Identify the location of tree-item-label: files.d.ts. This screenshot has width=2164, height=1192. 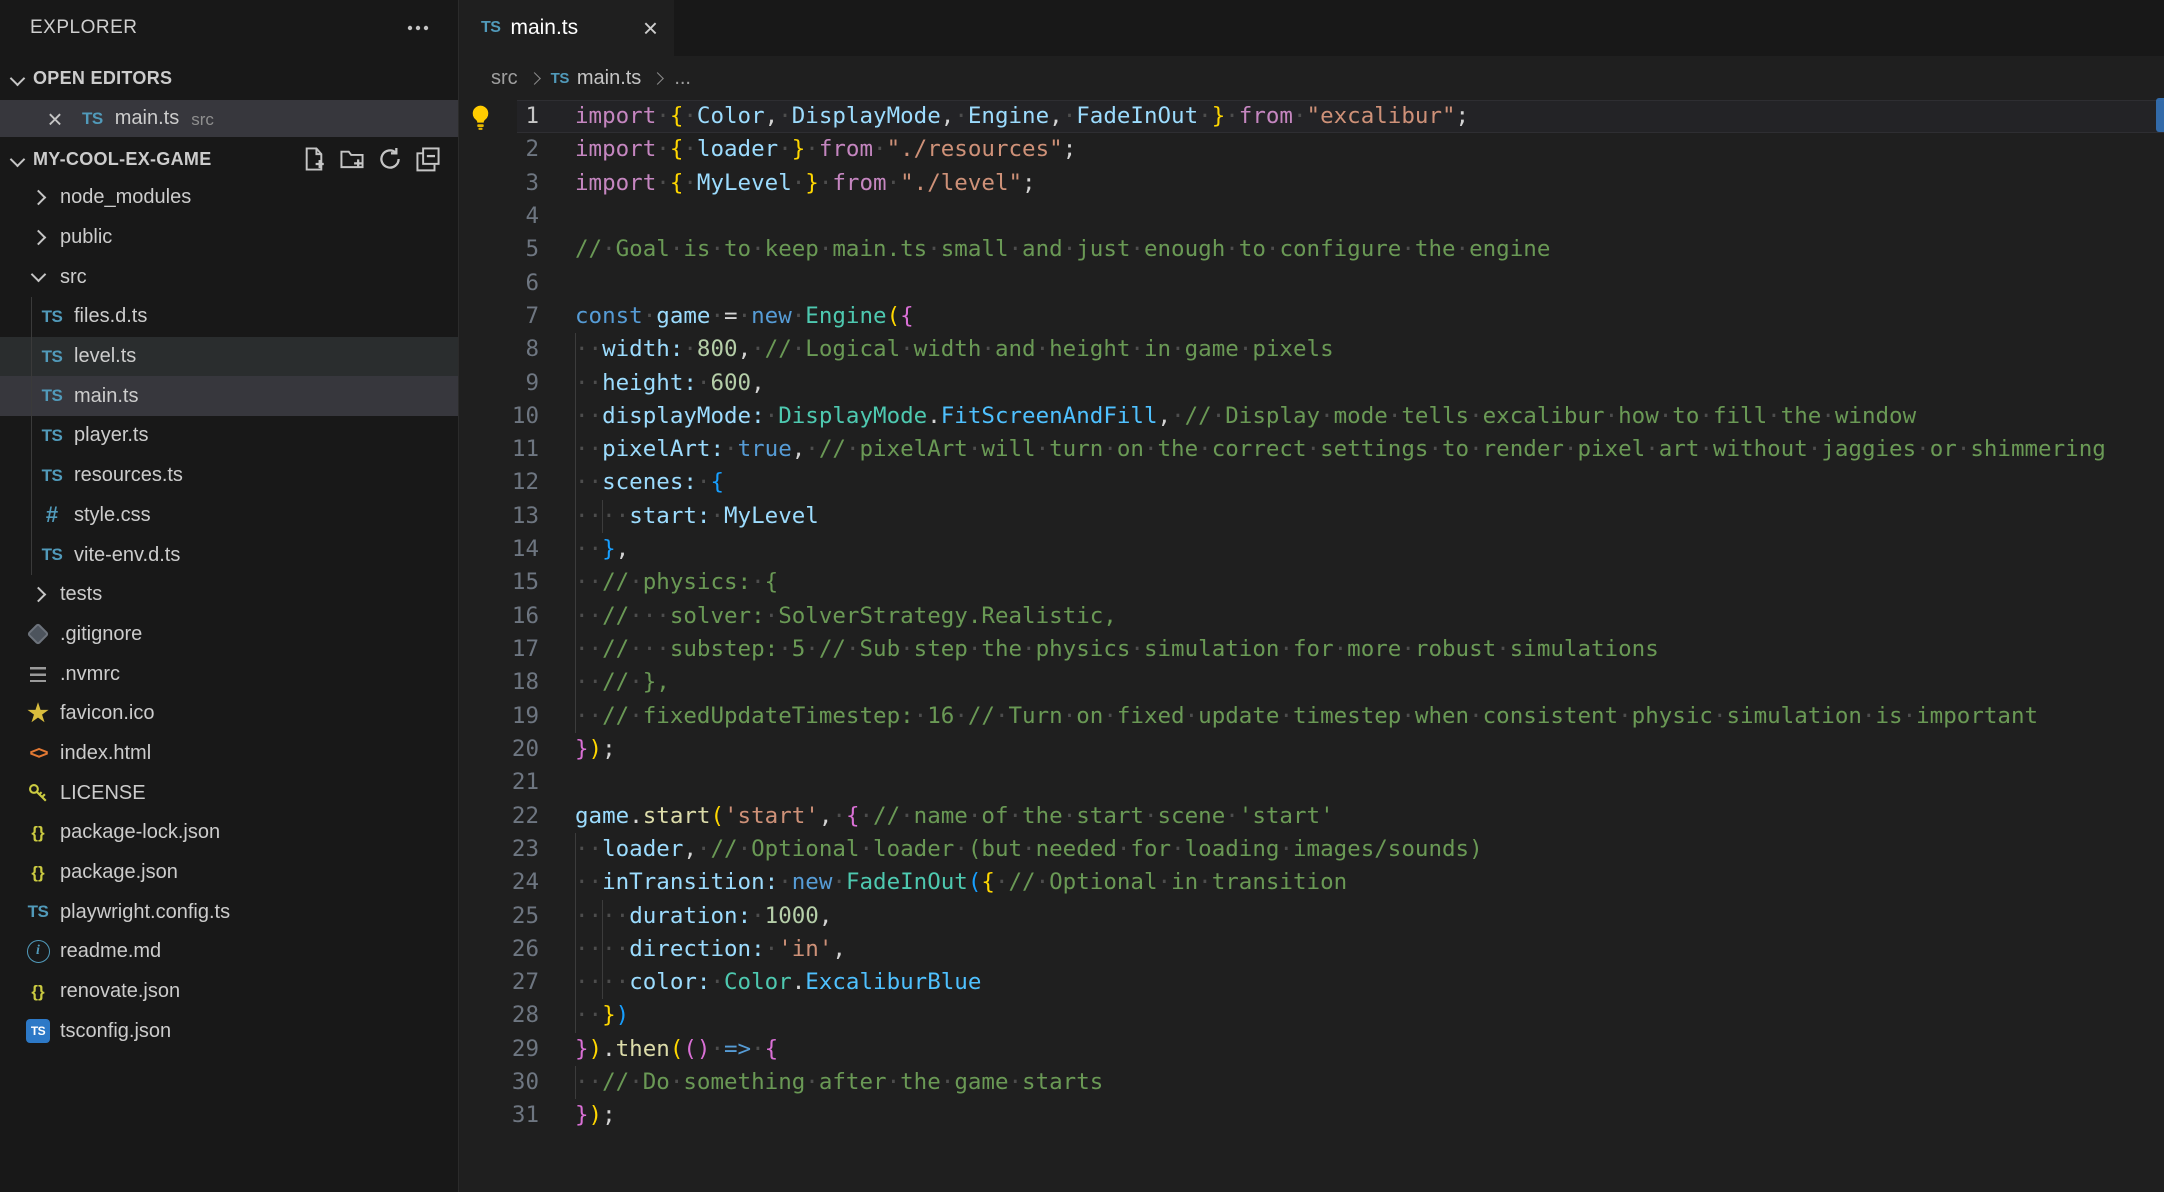
(111, 316).